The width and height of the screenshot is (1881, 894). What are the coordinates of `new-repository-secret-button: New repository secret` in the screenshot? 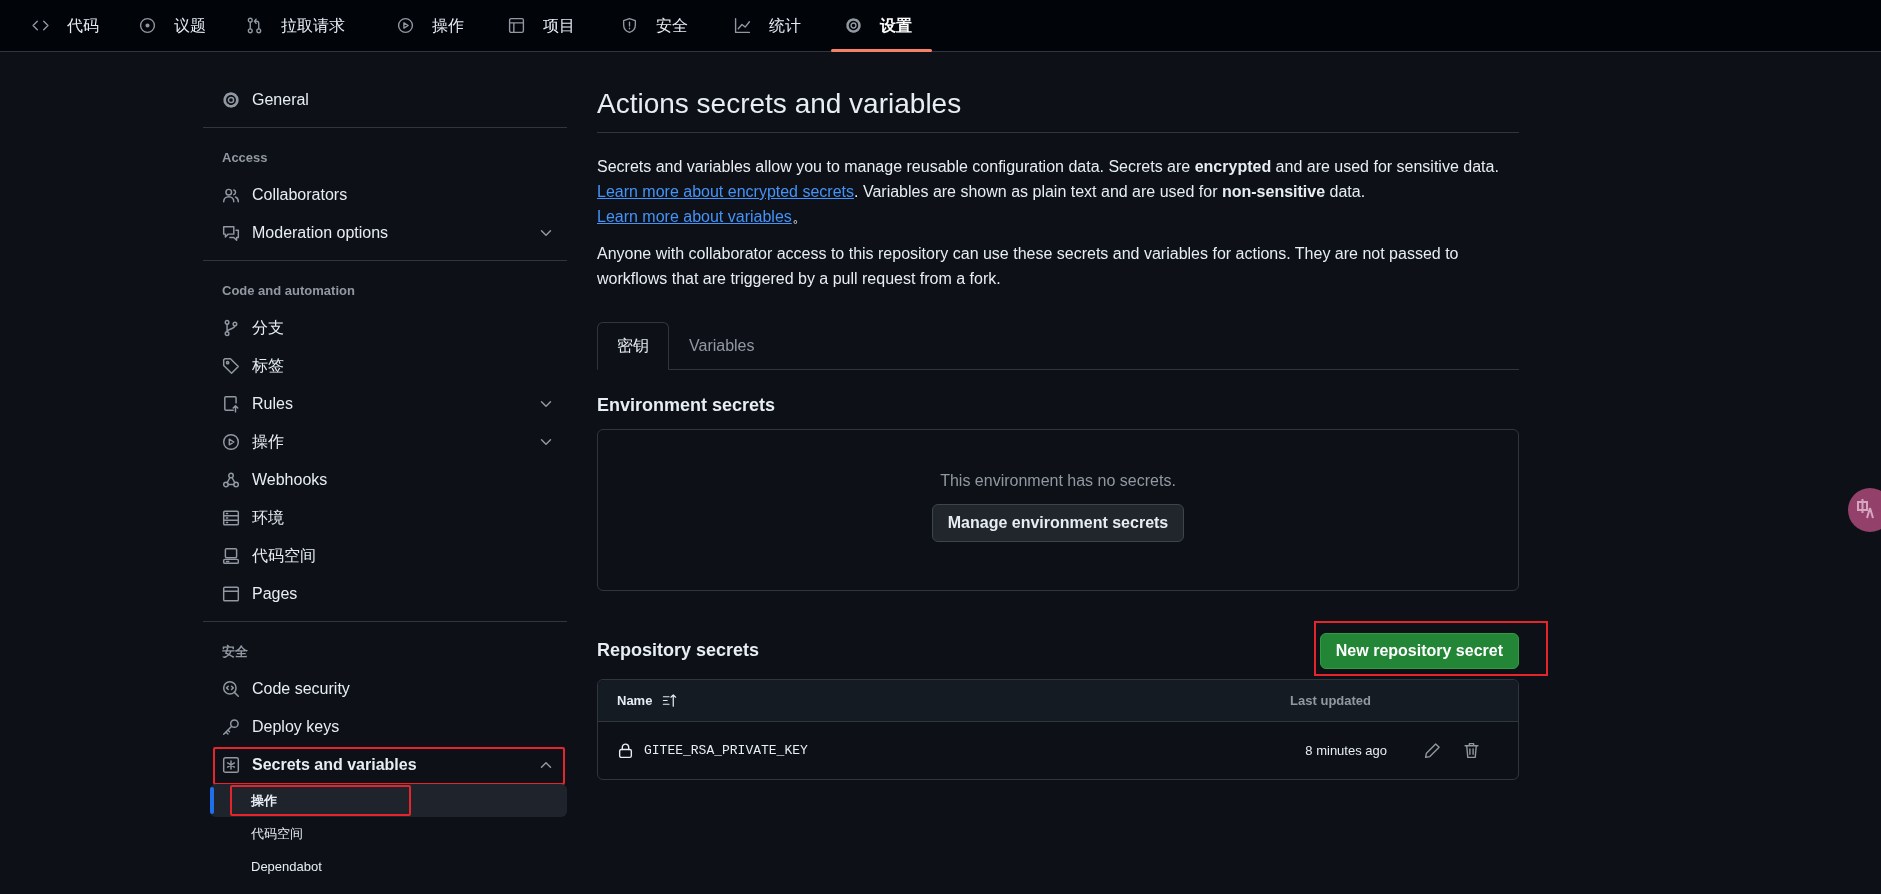 It's located at (1419, 650).